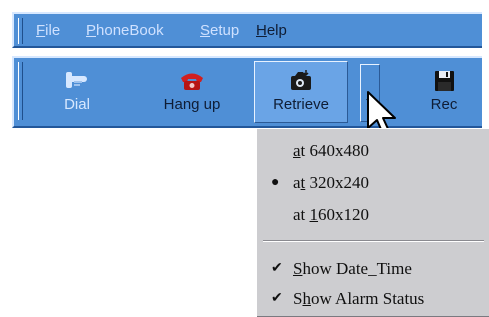 This screenshot has height=317, width=489. I want to click on hang-up-label: Hang up, so click(192, 104).